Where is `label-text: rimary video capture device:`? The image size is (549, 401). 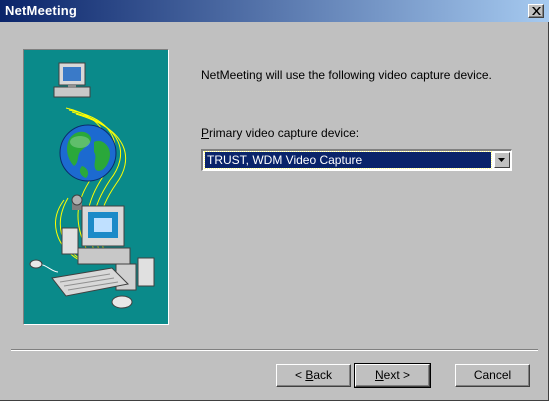
label-text: rimary video capture device: is located at coordinates (284, 133).